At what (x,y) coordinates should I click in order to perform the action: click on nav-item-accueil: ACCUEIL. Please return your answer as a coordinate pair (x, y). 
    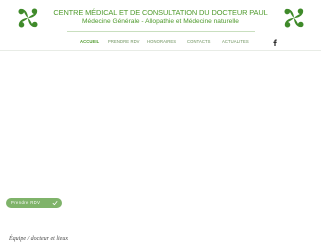
    Looking at the image, I should click on (89, 41).